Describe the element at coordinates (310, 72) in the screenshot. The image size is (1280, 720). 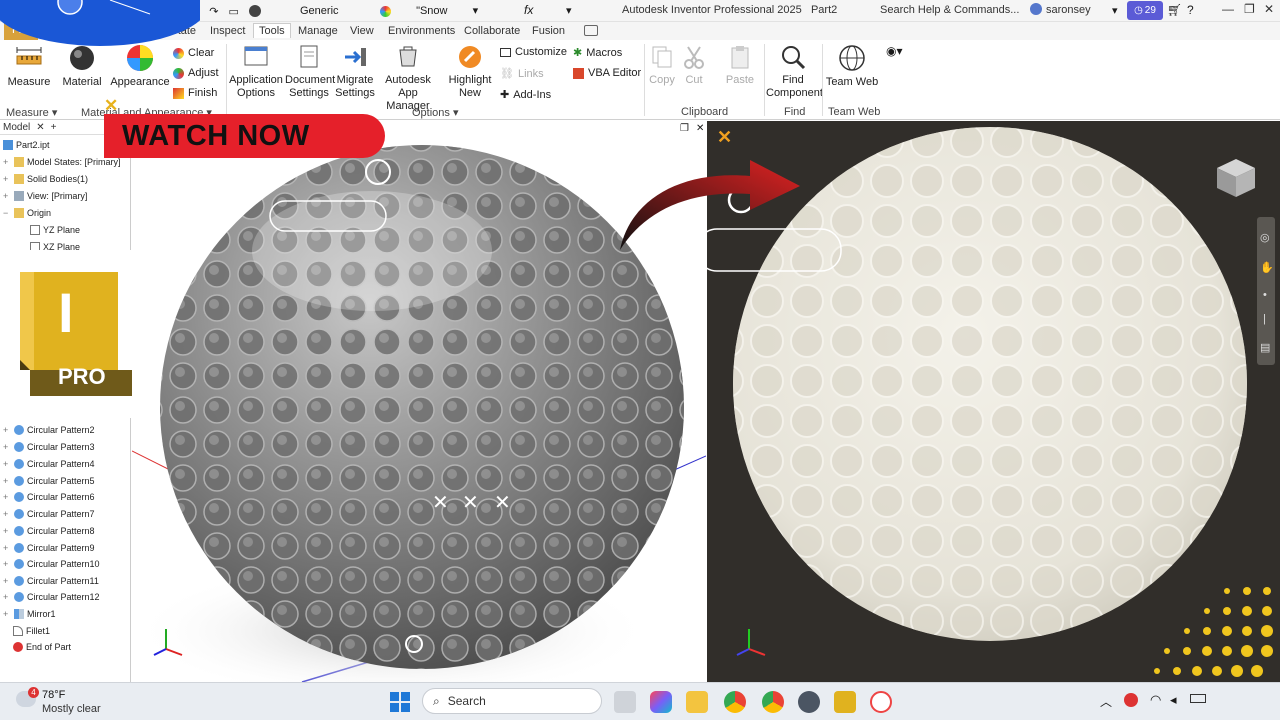
I see `document-settings-button: Document Settings` at that location.